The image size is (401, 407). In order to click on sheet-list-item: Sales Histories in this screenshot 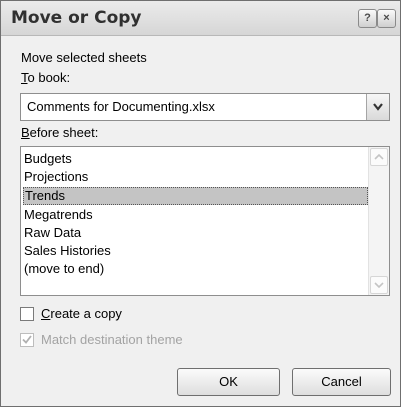, I will do `click(195, 251)`.